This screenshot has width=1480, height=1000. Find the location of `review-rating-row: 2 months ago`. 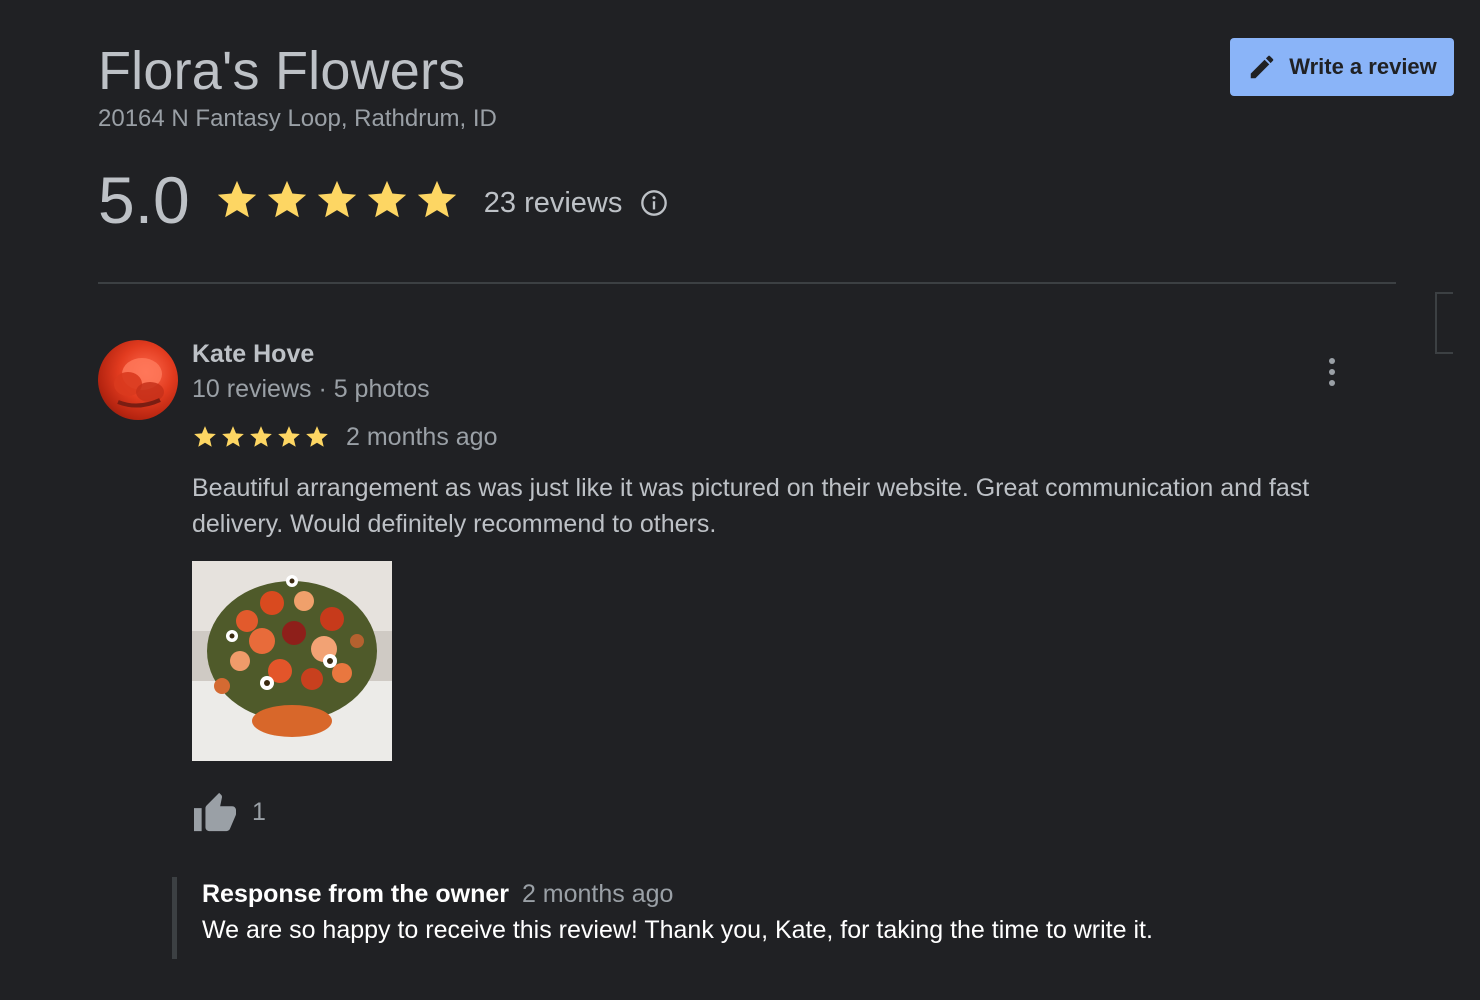

review-rating-row: 2 months ago is located at coordinates (345, 437).